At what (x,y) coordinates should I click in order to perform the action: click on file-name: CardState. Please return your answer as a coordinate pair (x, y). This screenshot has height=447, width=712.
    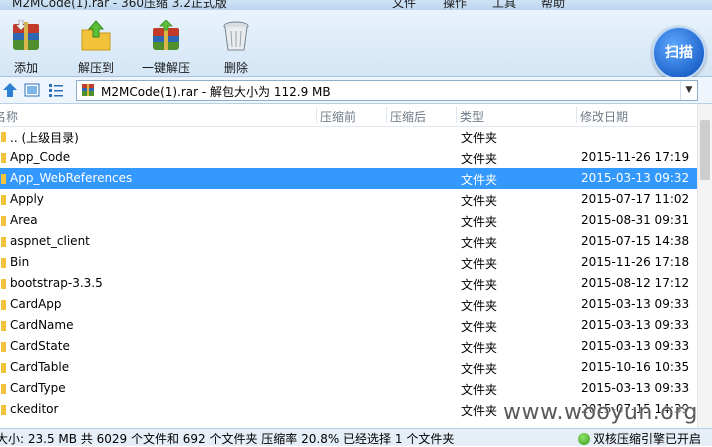
    Looking at the image, I should click on (40, 346).